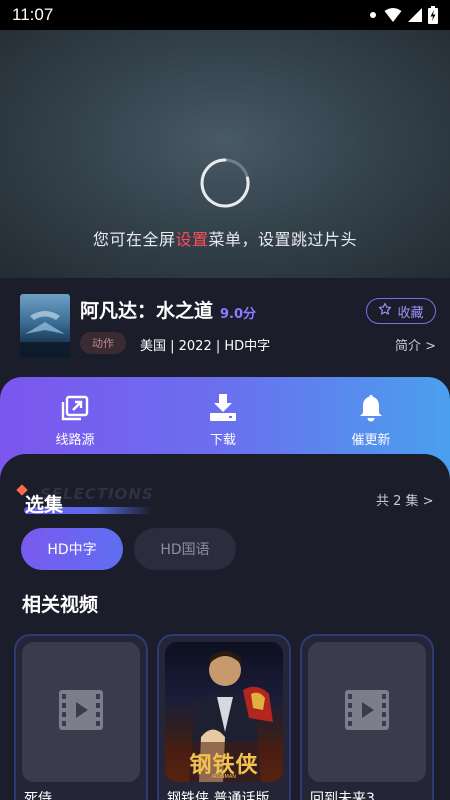 The image size is (450, 800). I want to click on download-button: 下载, so click(223, 420).